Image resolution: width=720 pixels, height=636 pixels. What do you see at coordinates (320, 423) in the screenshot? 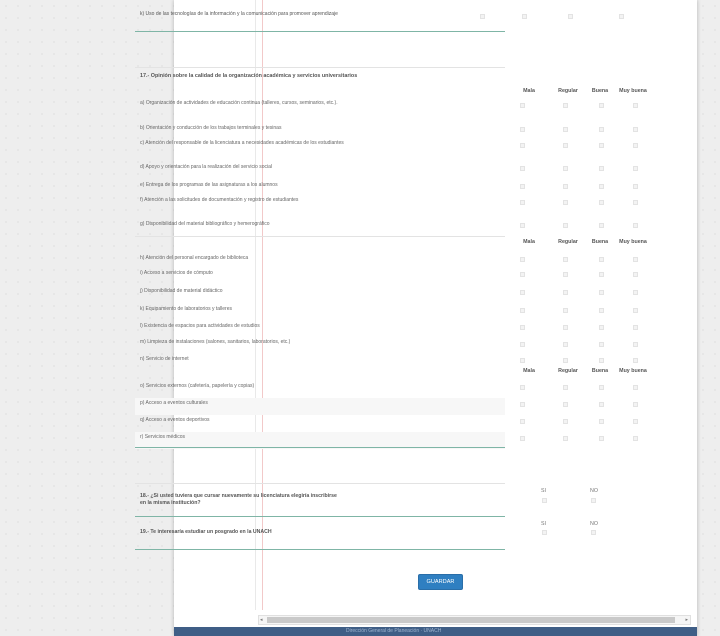
I see `rating-row: q) Acceso a eventos deportivos` at bounding box center [320, 423].